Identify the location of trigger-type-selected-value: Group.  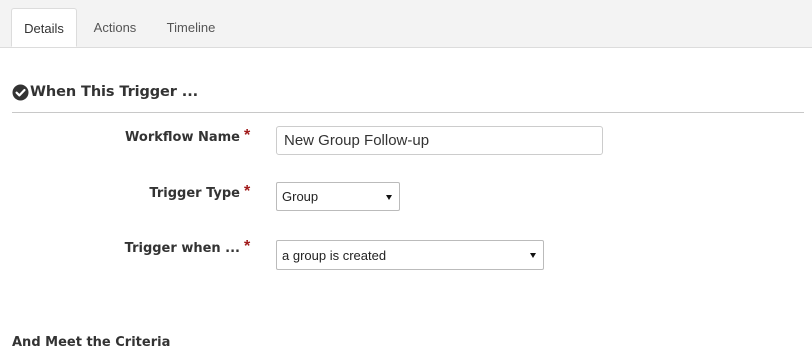
(300, 196).